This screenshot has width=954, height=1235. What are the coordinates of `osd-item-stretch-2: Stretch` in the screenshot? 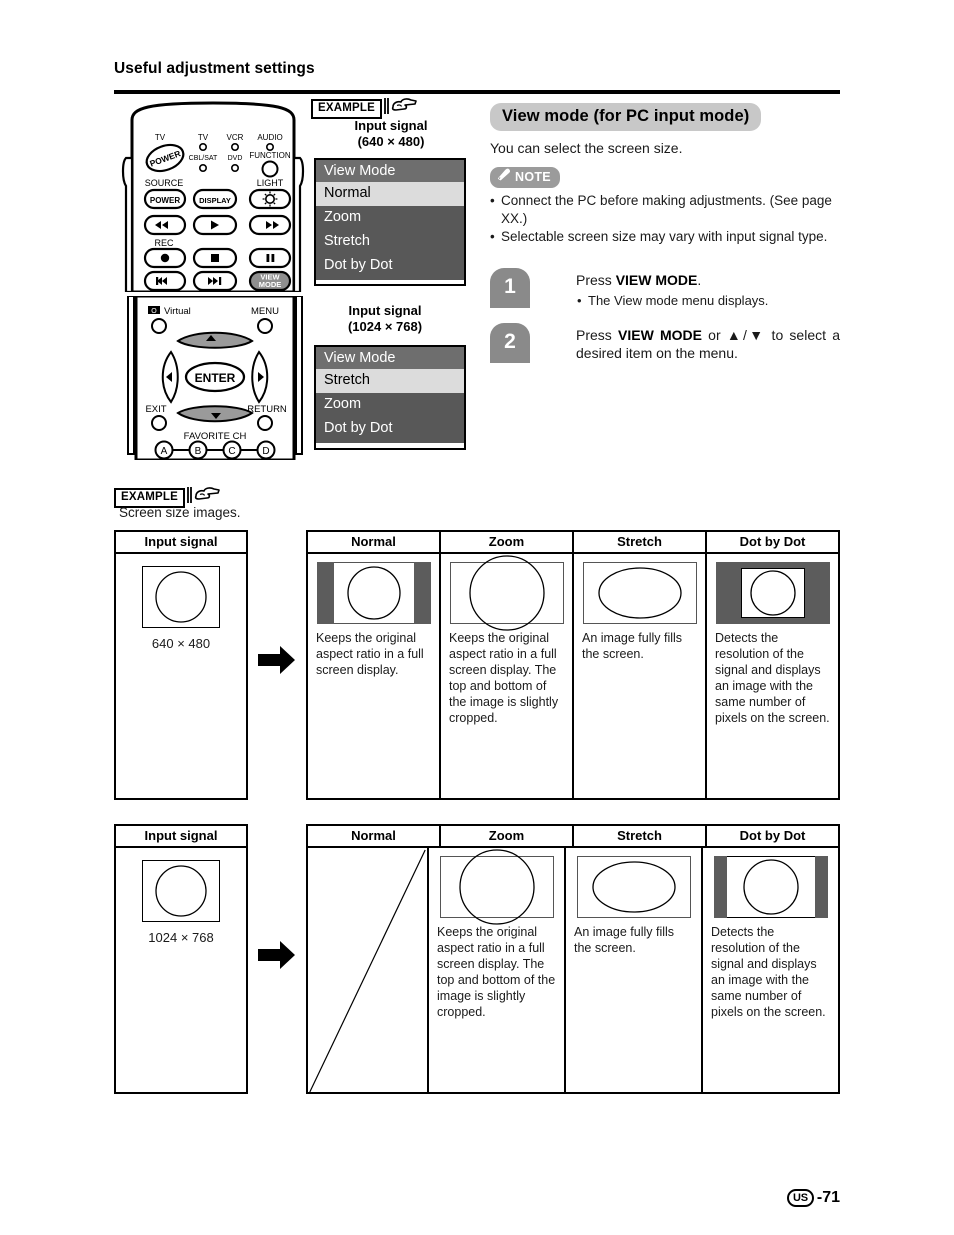 It's located at (390, 381).